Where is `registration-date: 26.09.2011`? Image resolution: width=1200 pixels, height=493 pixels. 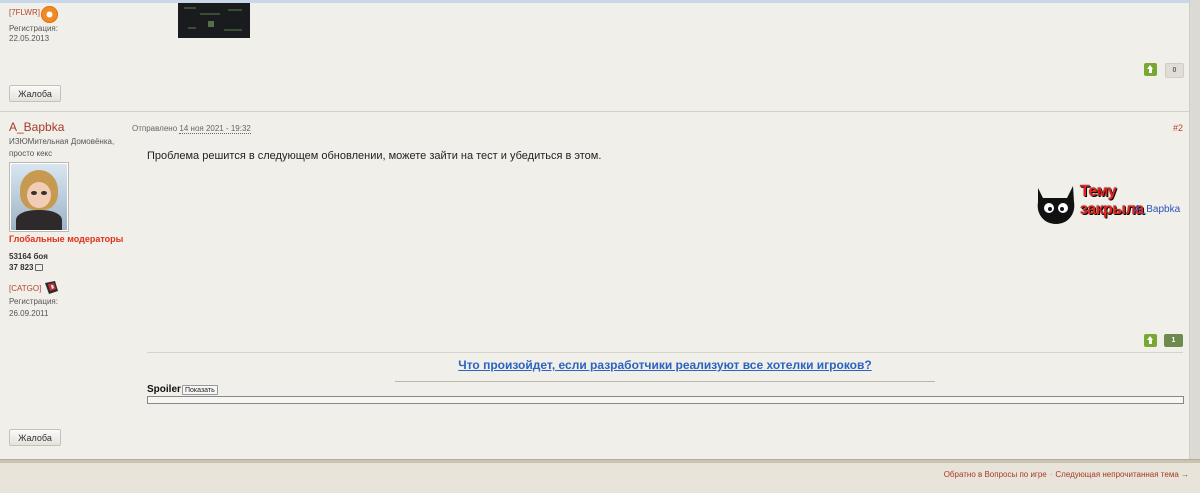
registration-date: 26.09.2011 is located at coordinates (29, 313).